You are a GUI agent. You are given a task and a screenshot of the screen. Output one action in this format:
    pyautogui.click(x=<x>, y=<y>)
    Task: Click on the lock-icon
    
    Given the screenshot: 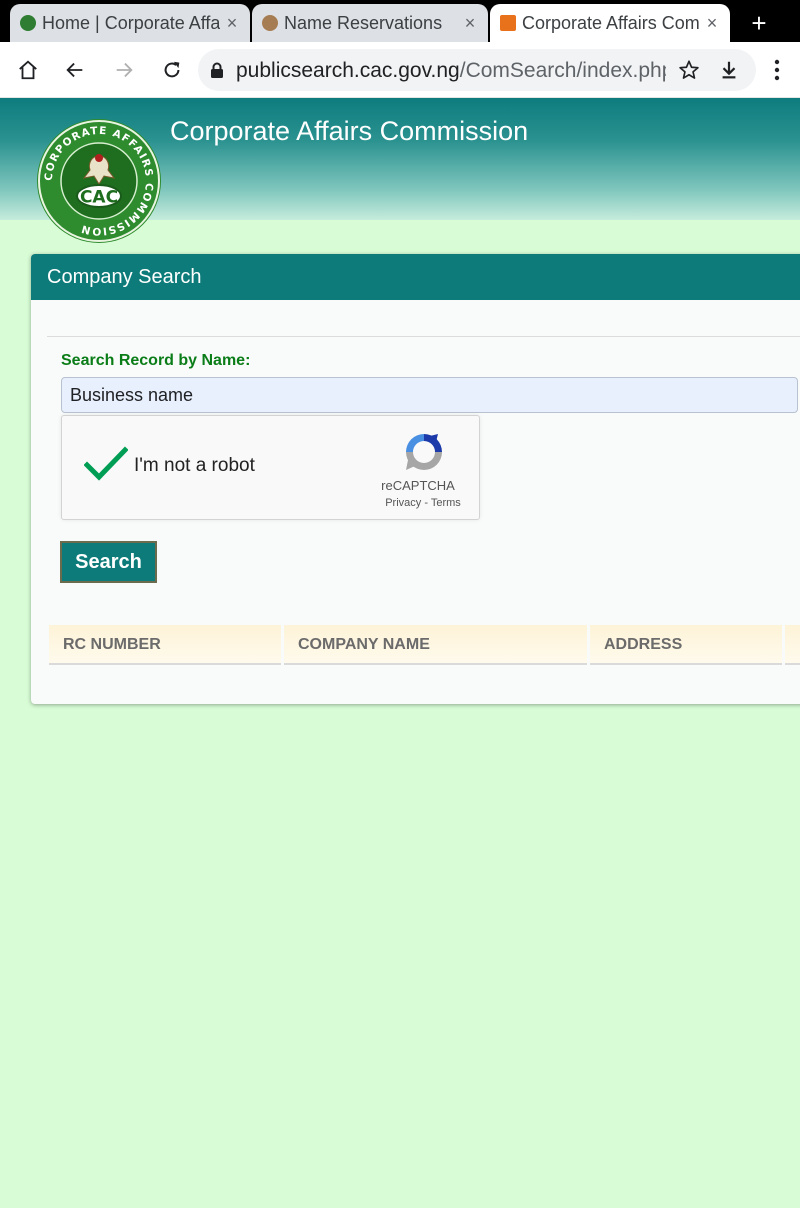 What is the action you would take?
    pyautogui.click(x=217, y=70)
    